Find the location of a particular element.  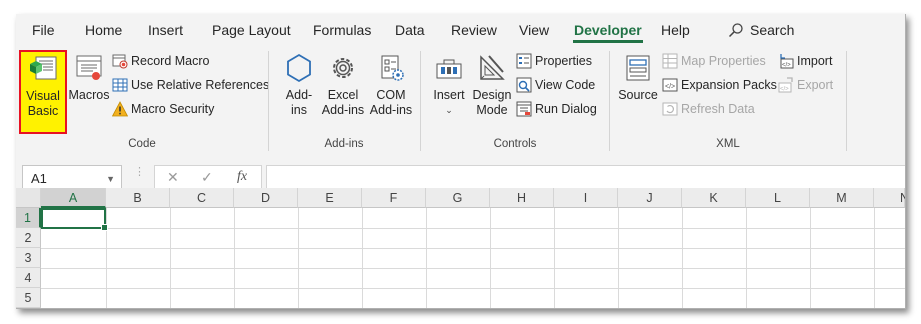

resize-handle: ⋮ is located at coordinates (139, 176).